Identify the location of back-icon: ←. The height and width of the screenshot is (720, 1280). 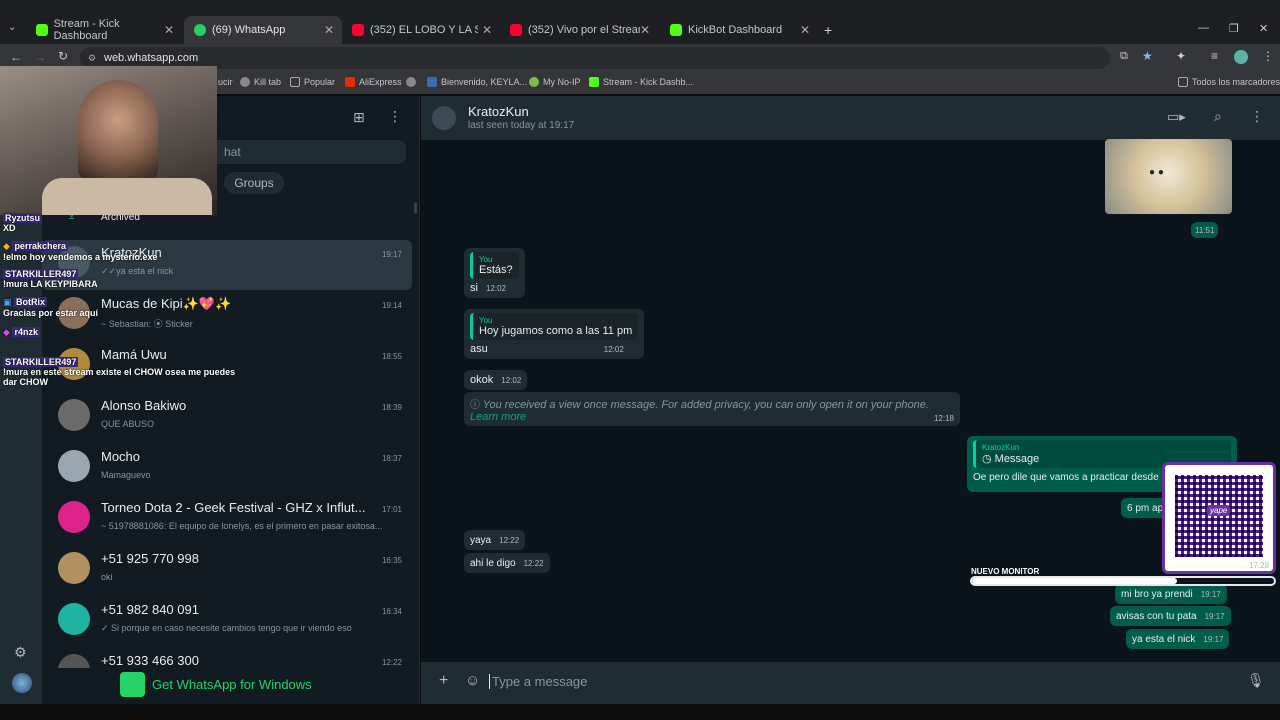
(16, 57).